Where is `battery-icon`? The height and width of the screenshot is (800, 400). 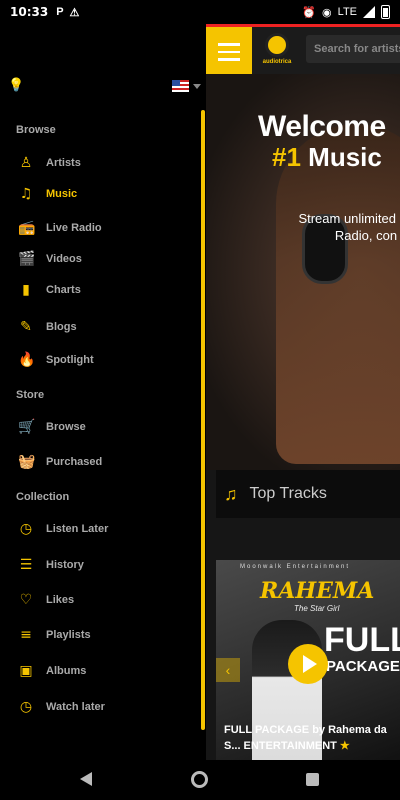 battery-icon is located at coordinates (385, 12).